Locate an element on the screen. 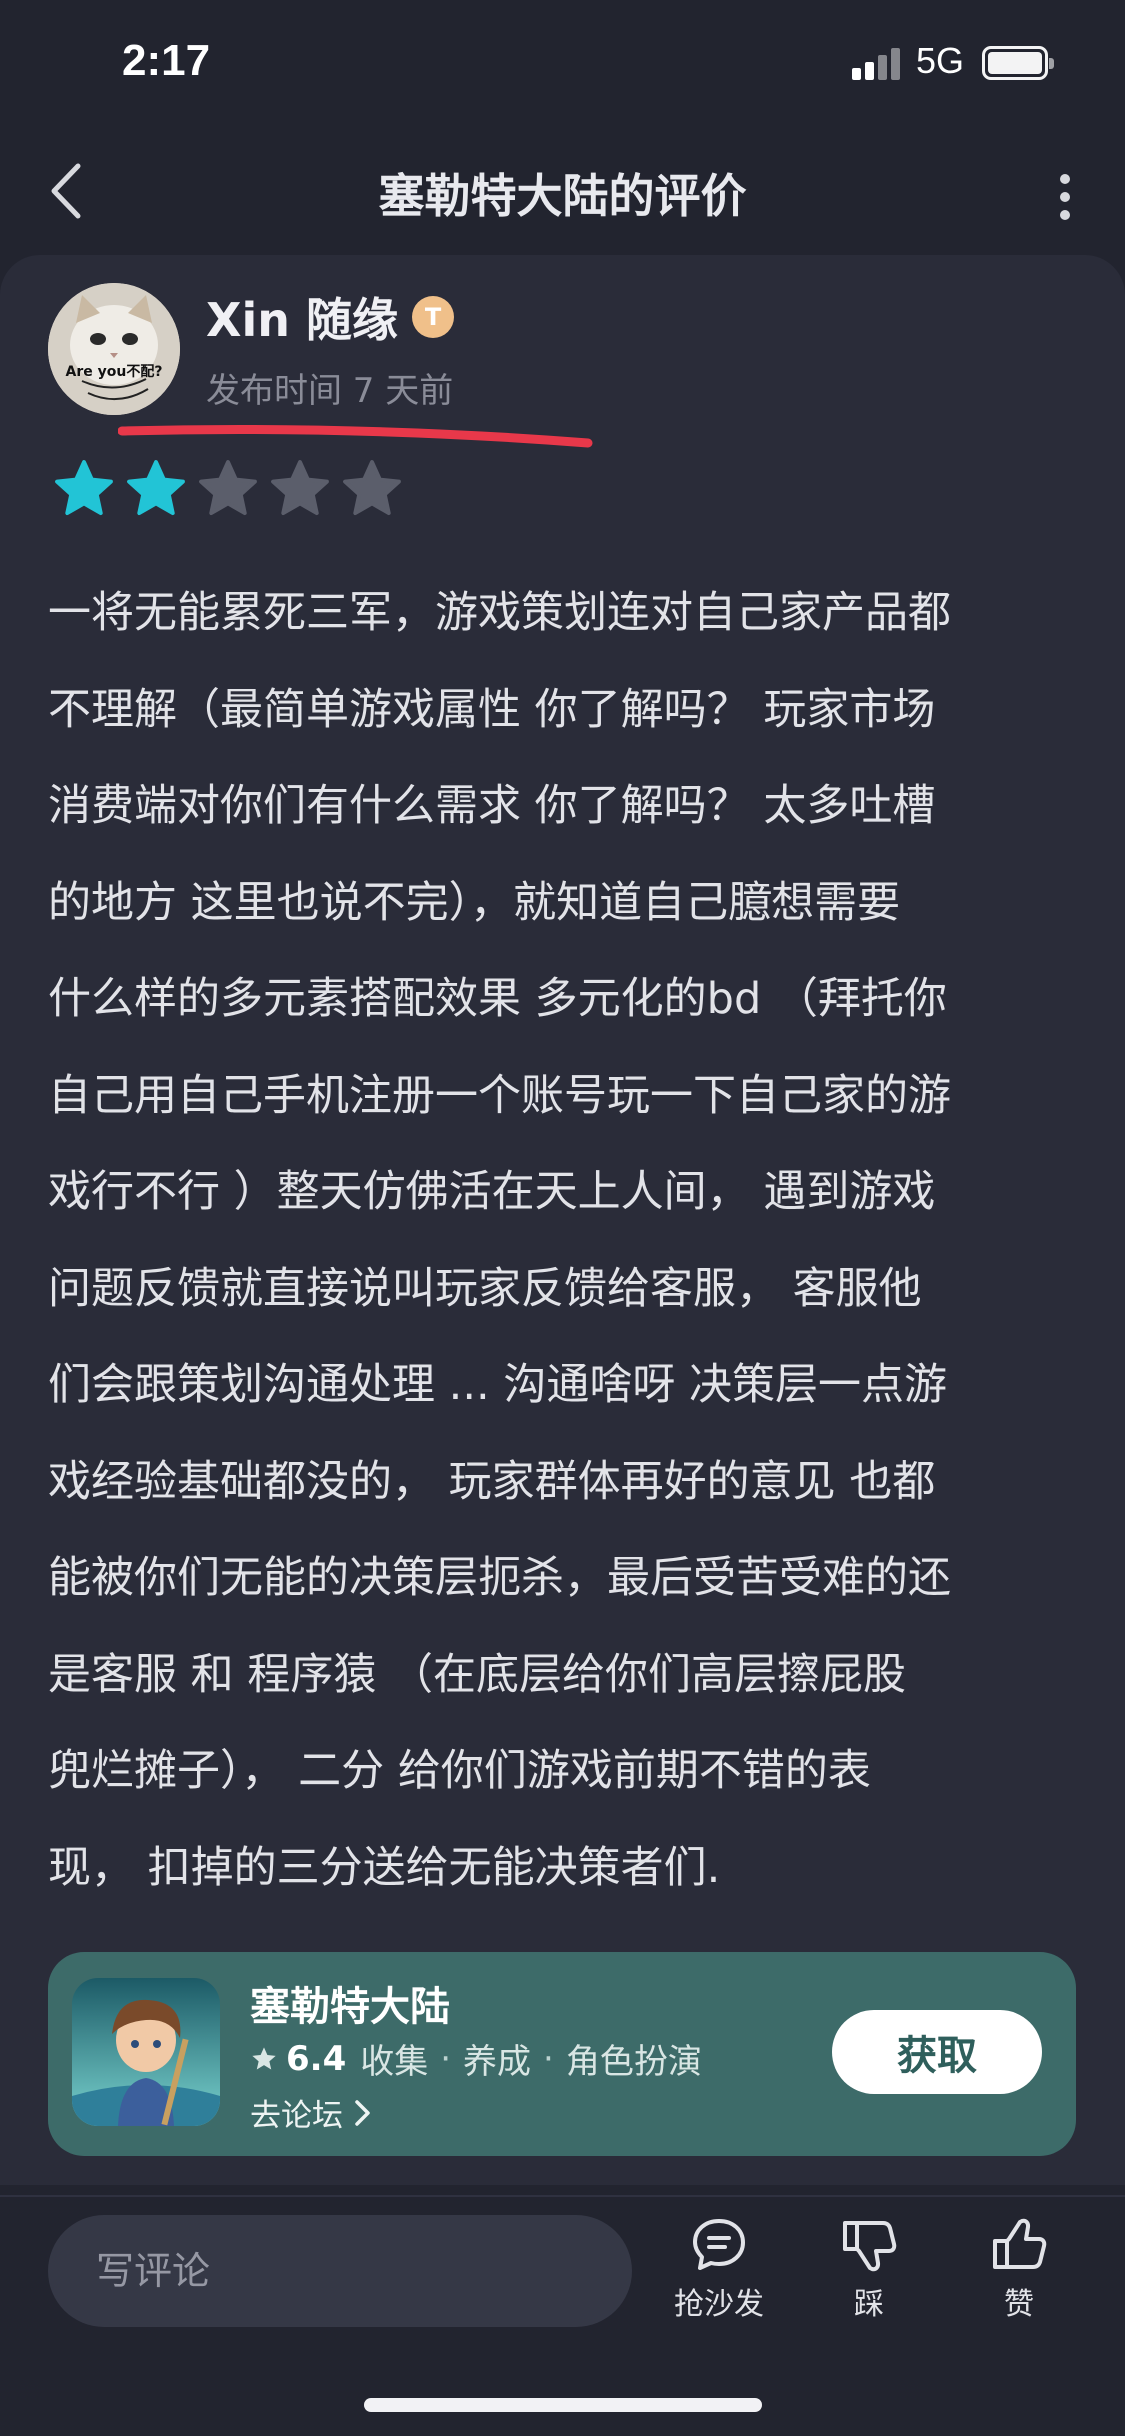 This screenshot has width=1125, height=2436. chevron-right-icon is located at coordinates (362, 2112).